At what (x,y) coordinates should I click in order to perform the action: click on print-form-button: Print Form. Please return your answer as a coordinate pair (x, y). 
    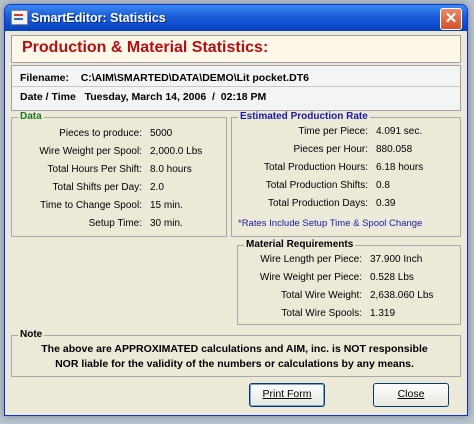
    Looking at the image, I should click on (287, 395).